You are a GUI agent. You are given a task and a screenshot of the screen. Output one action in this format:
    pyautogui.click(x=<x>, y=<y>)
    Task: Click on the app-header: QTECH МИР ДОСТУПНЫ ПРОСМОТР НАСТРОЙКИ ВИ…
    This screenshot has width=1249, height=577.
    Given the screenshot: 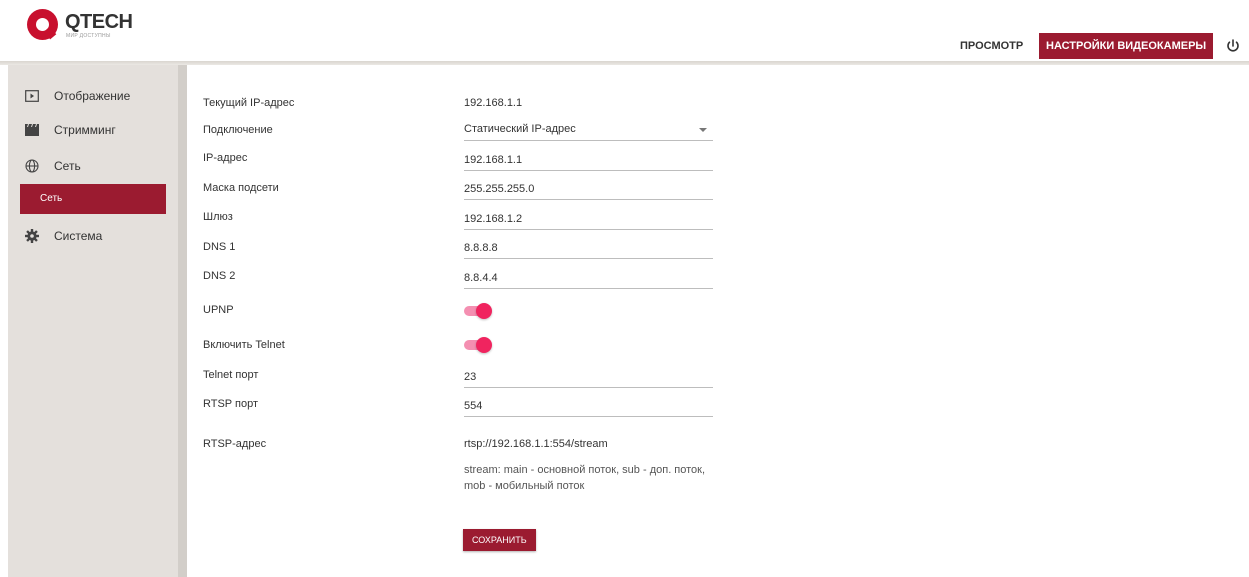 What is the action you would take?
    pyautogui.click(x=624, y=30)
    